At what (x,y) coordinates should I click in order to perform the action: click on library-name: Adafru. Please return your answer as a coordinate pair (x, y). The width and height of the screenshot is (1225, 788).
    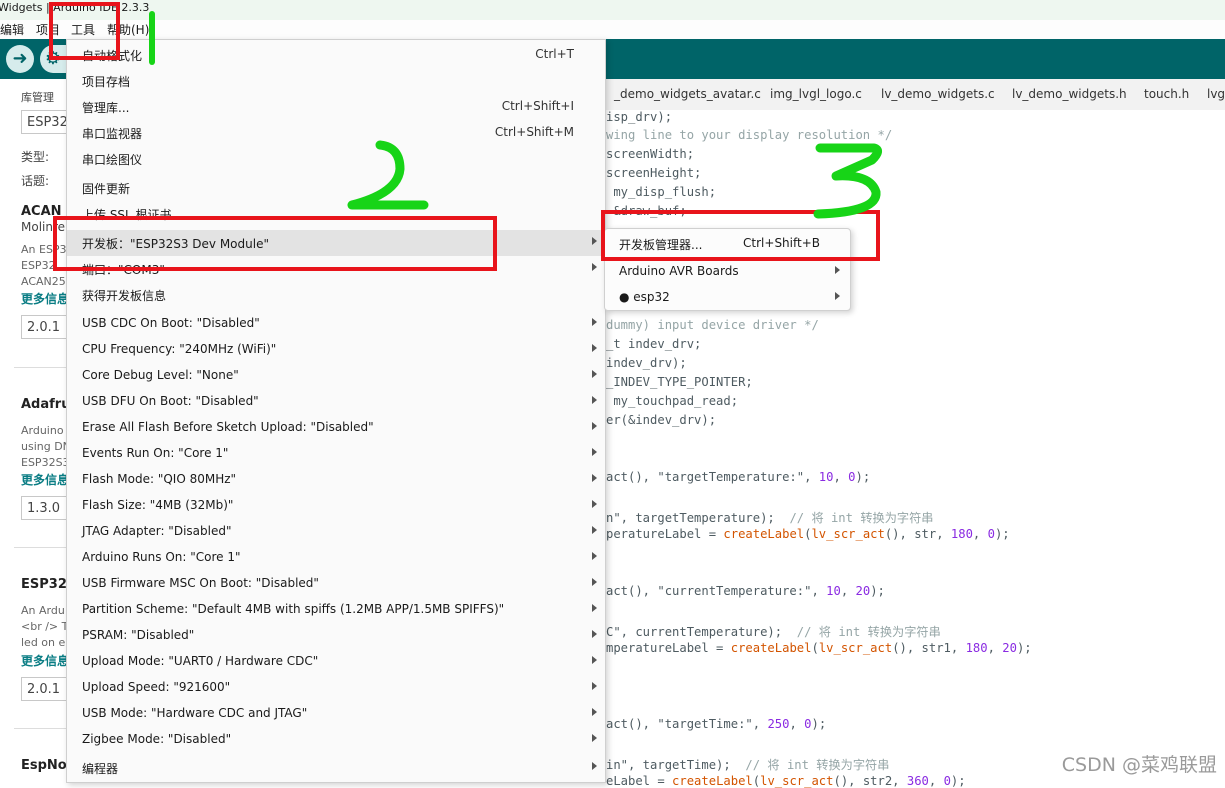
    Looking at the image, I should click on (43, 404).